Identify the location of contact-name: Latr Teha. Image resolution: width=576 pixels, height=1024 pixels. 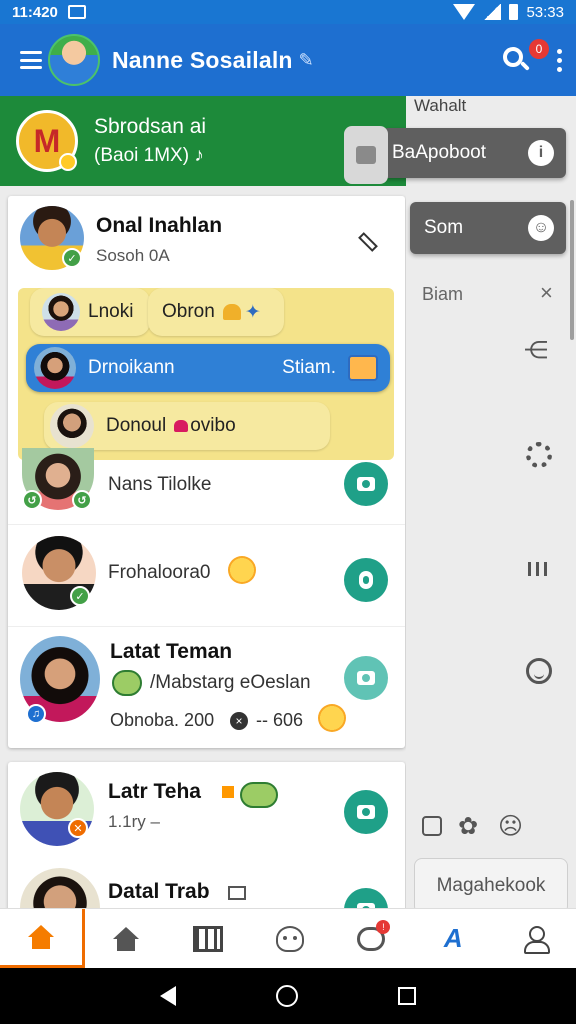
(154, 791).